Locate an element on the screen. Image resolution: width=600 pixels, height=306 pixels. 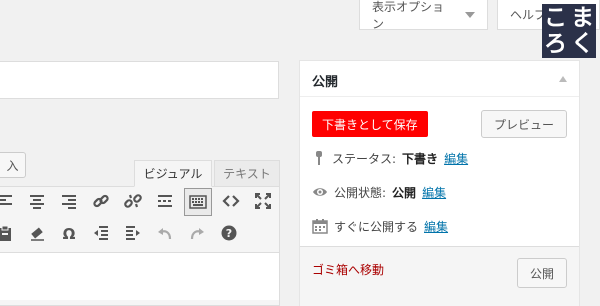
calendar-icon is located at coordinates (320, 226).